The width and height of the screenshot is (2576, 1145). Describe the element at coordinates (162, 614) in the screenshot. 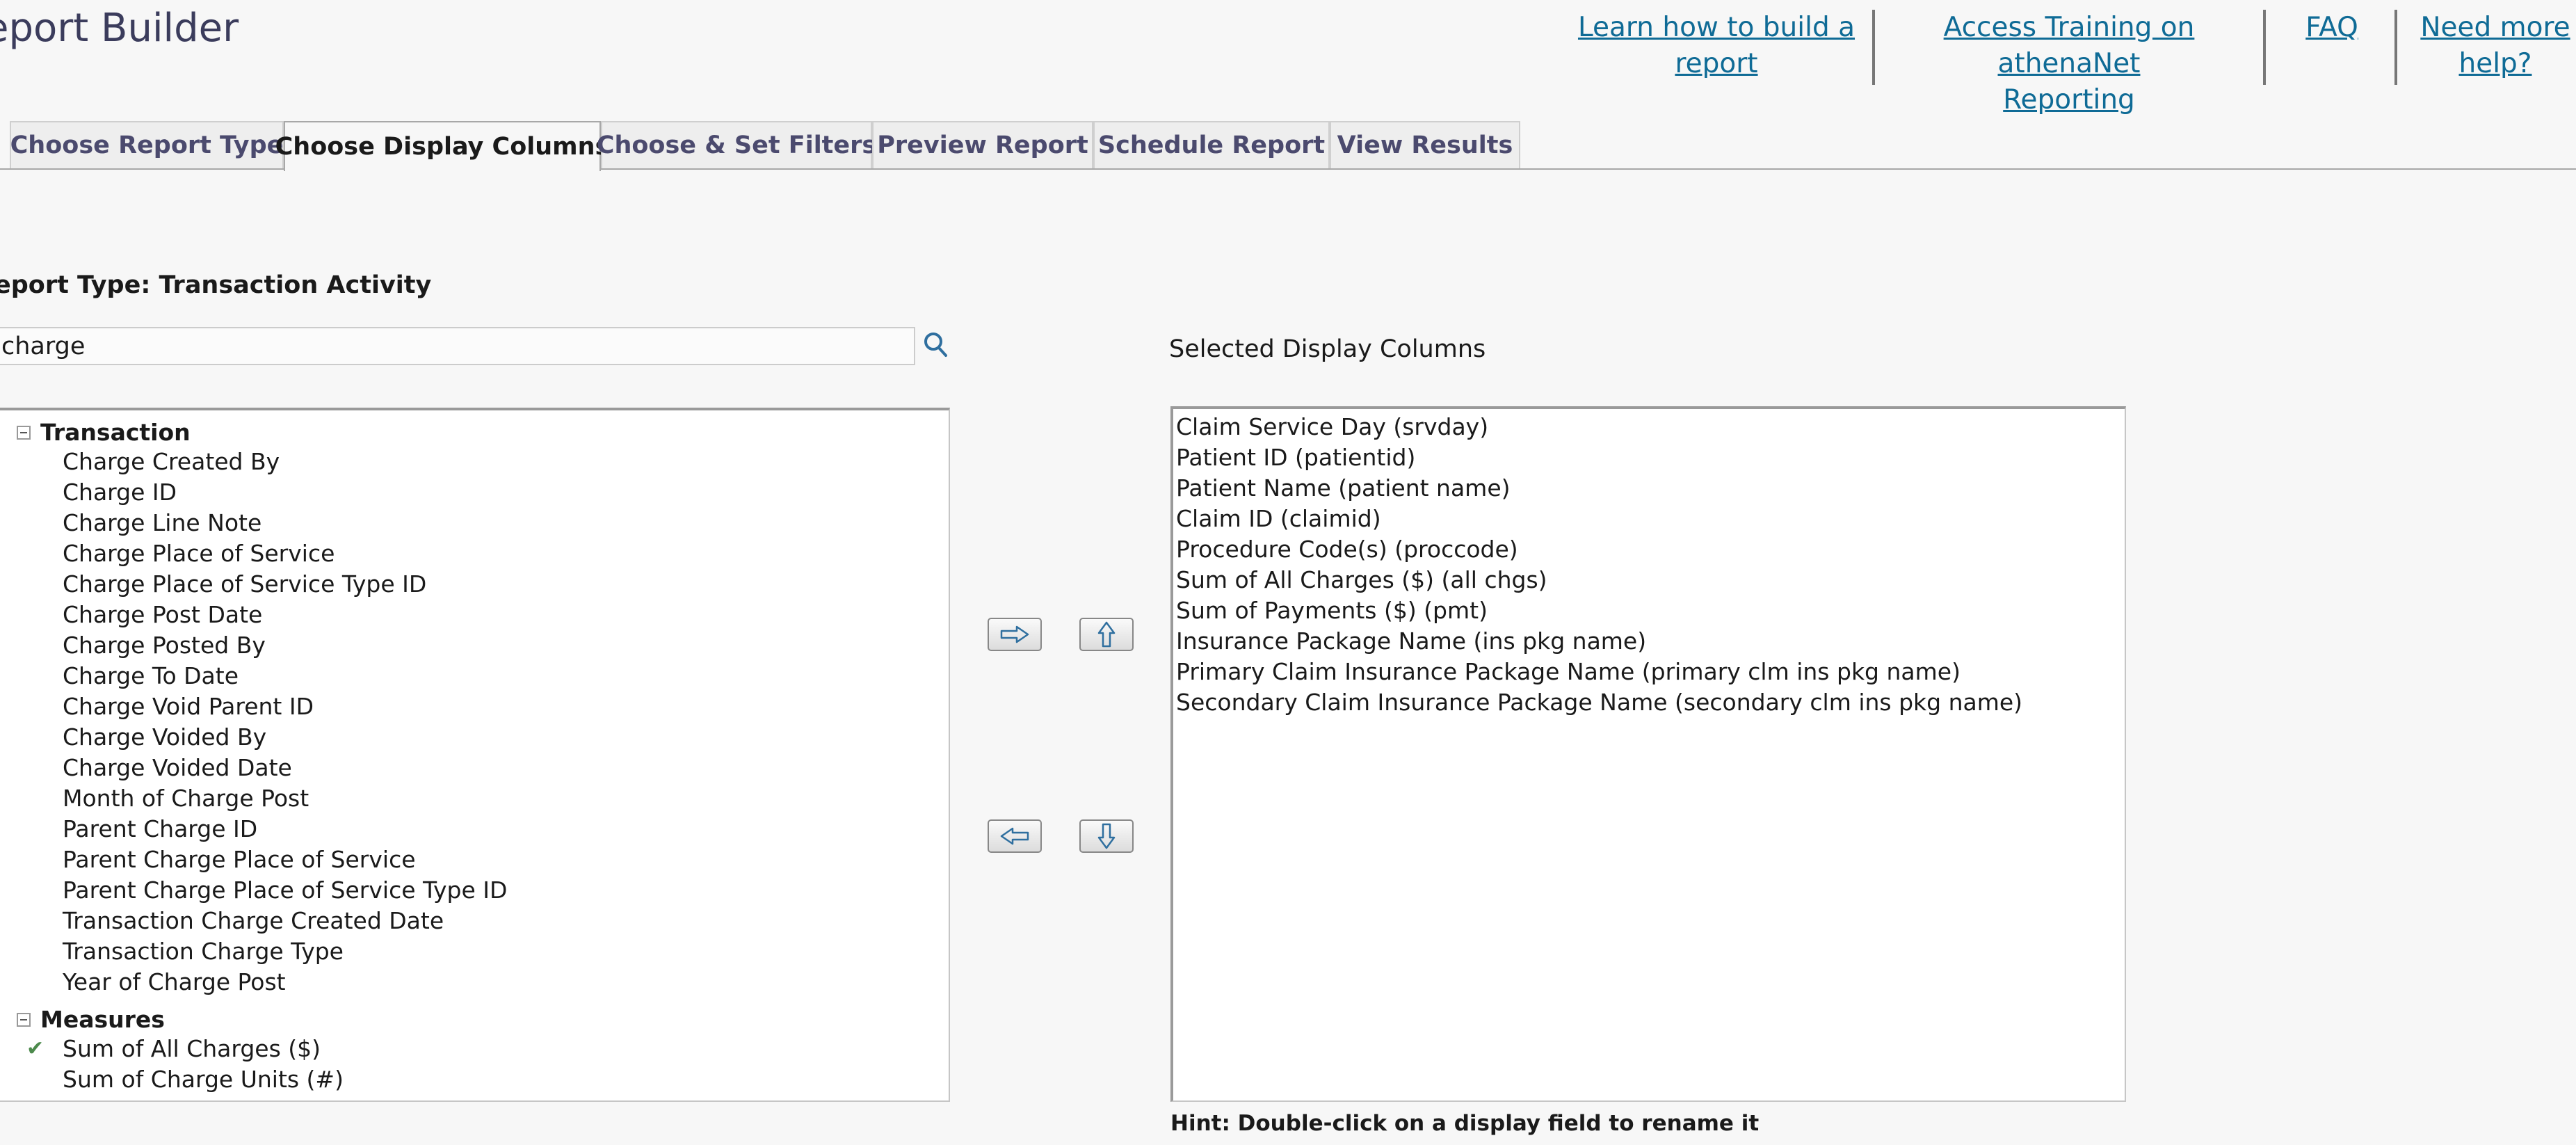

I see `tree-item: Charge Post Date` at that location.